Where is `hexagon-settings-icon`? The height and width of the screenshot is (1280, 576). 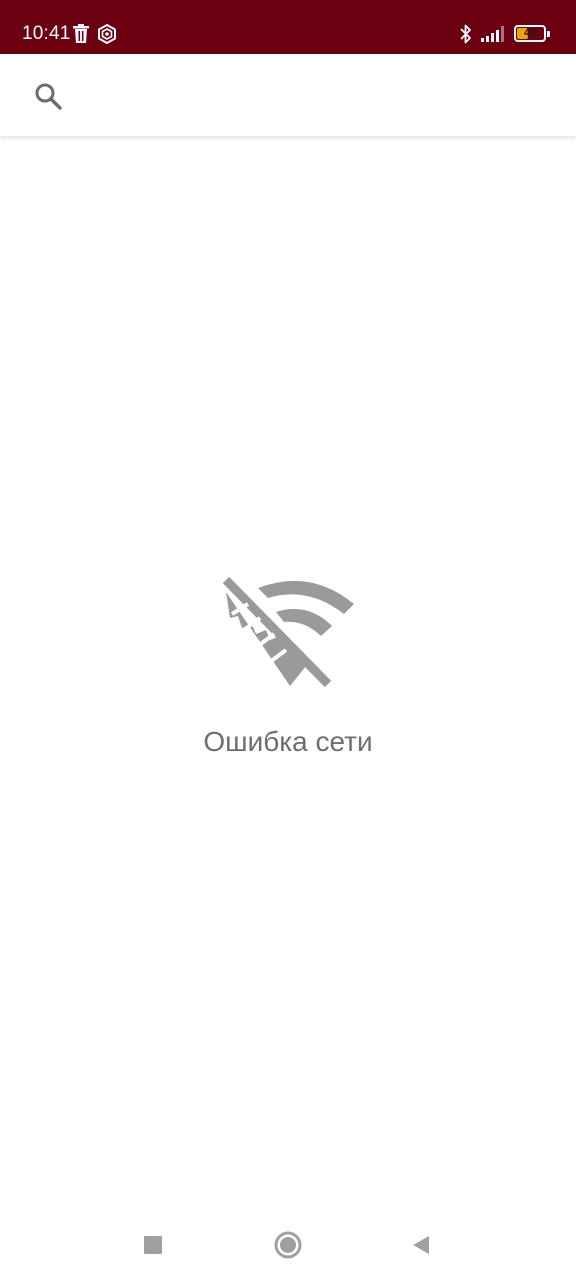
hexagon-settings-icon is located at coordinates (107, 35).